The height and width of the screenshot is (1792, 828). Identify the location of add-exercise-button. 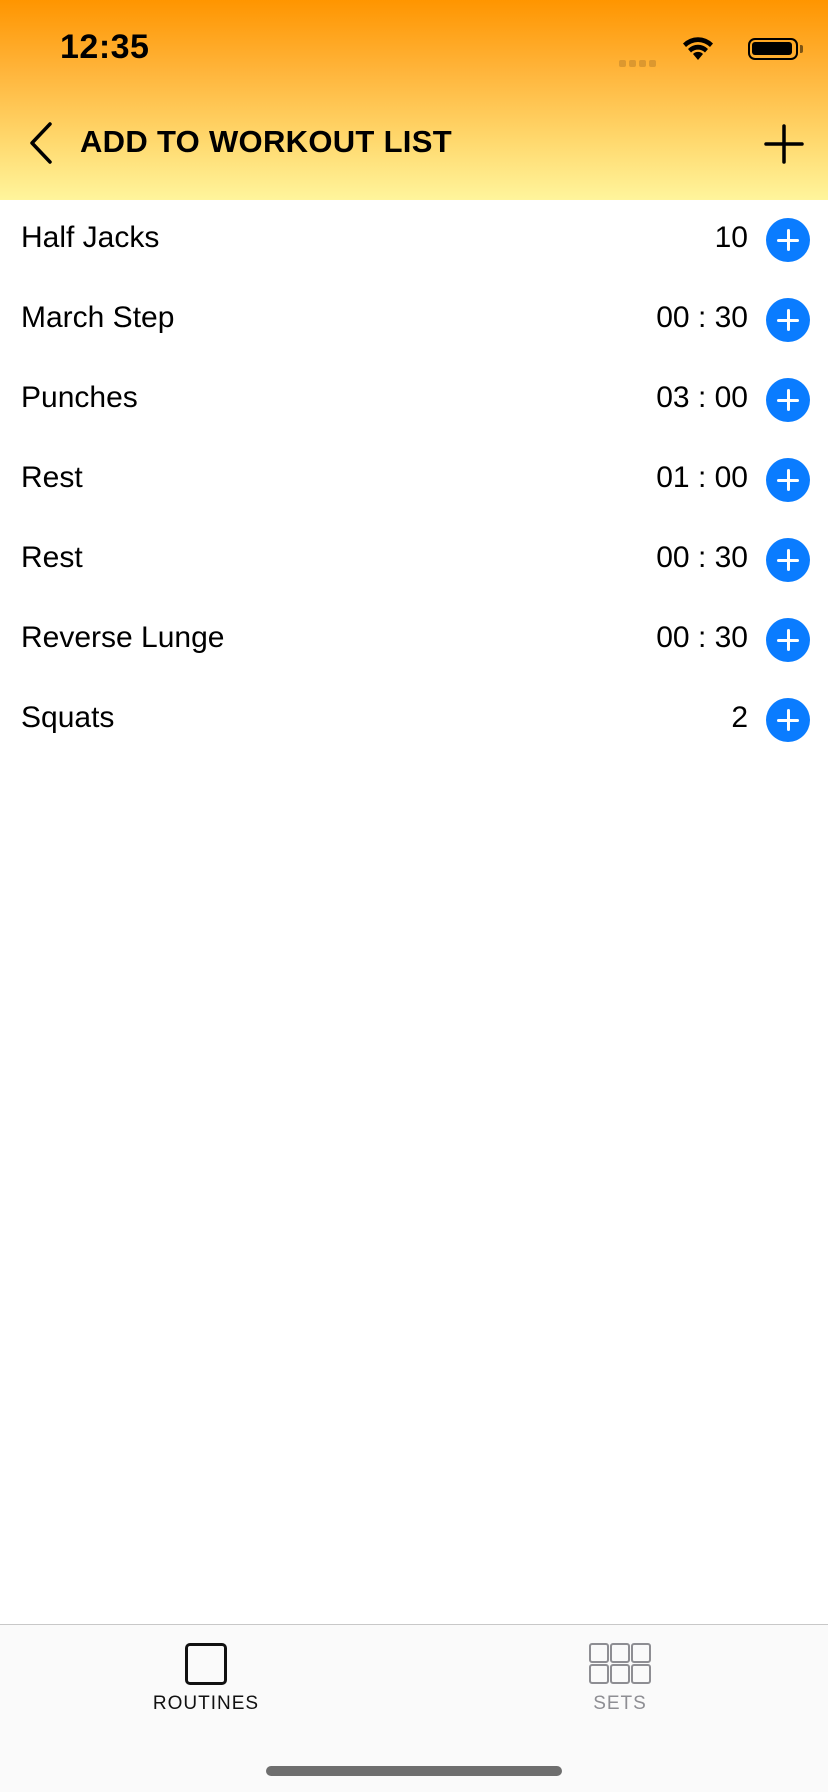
(784, 144).